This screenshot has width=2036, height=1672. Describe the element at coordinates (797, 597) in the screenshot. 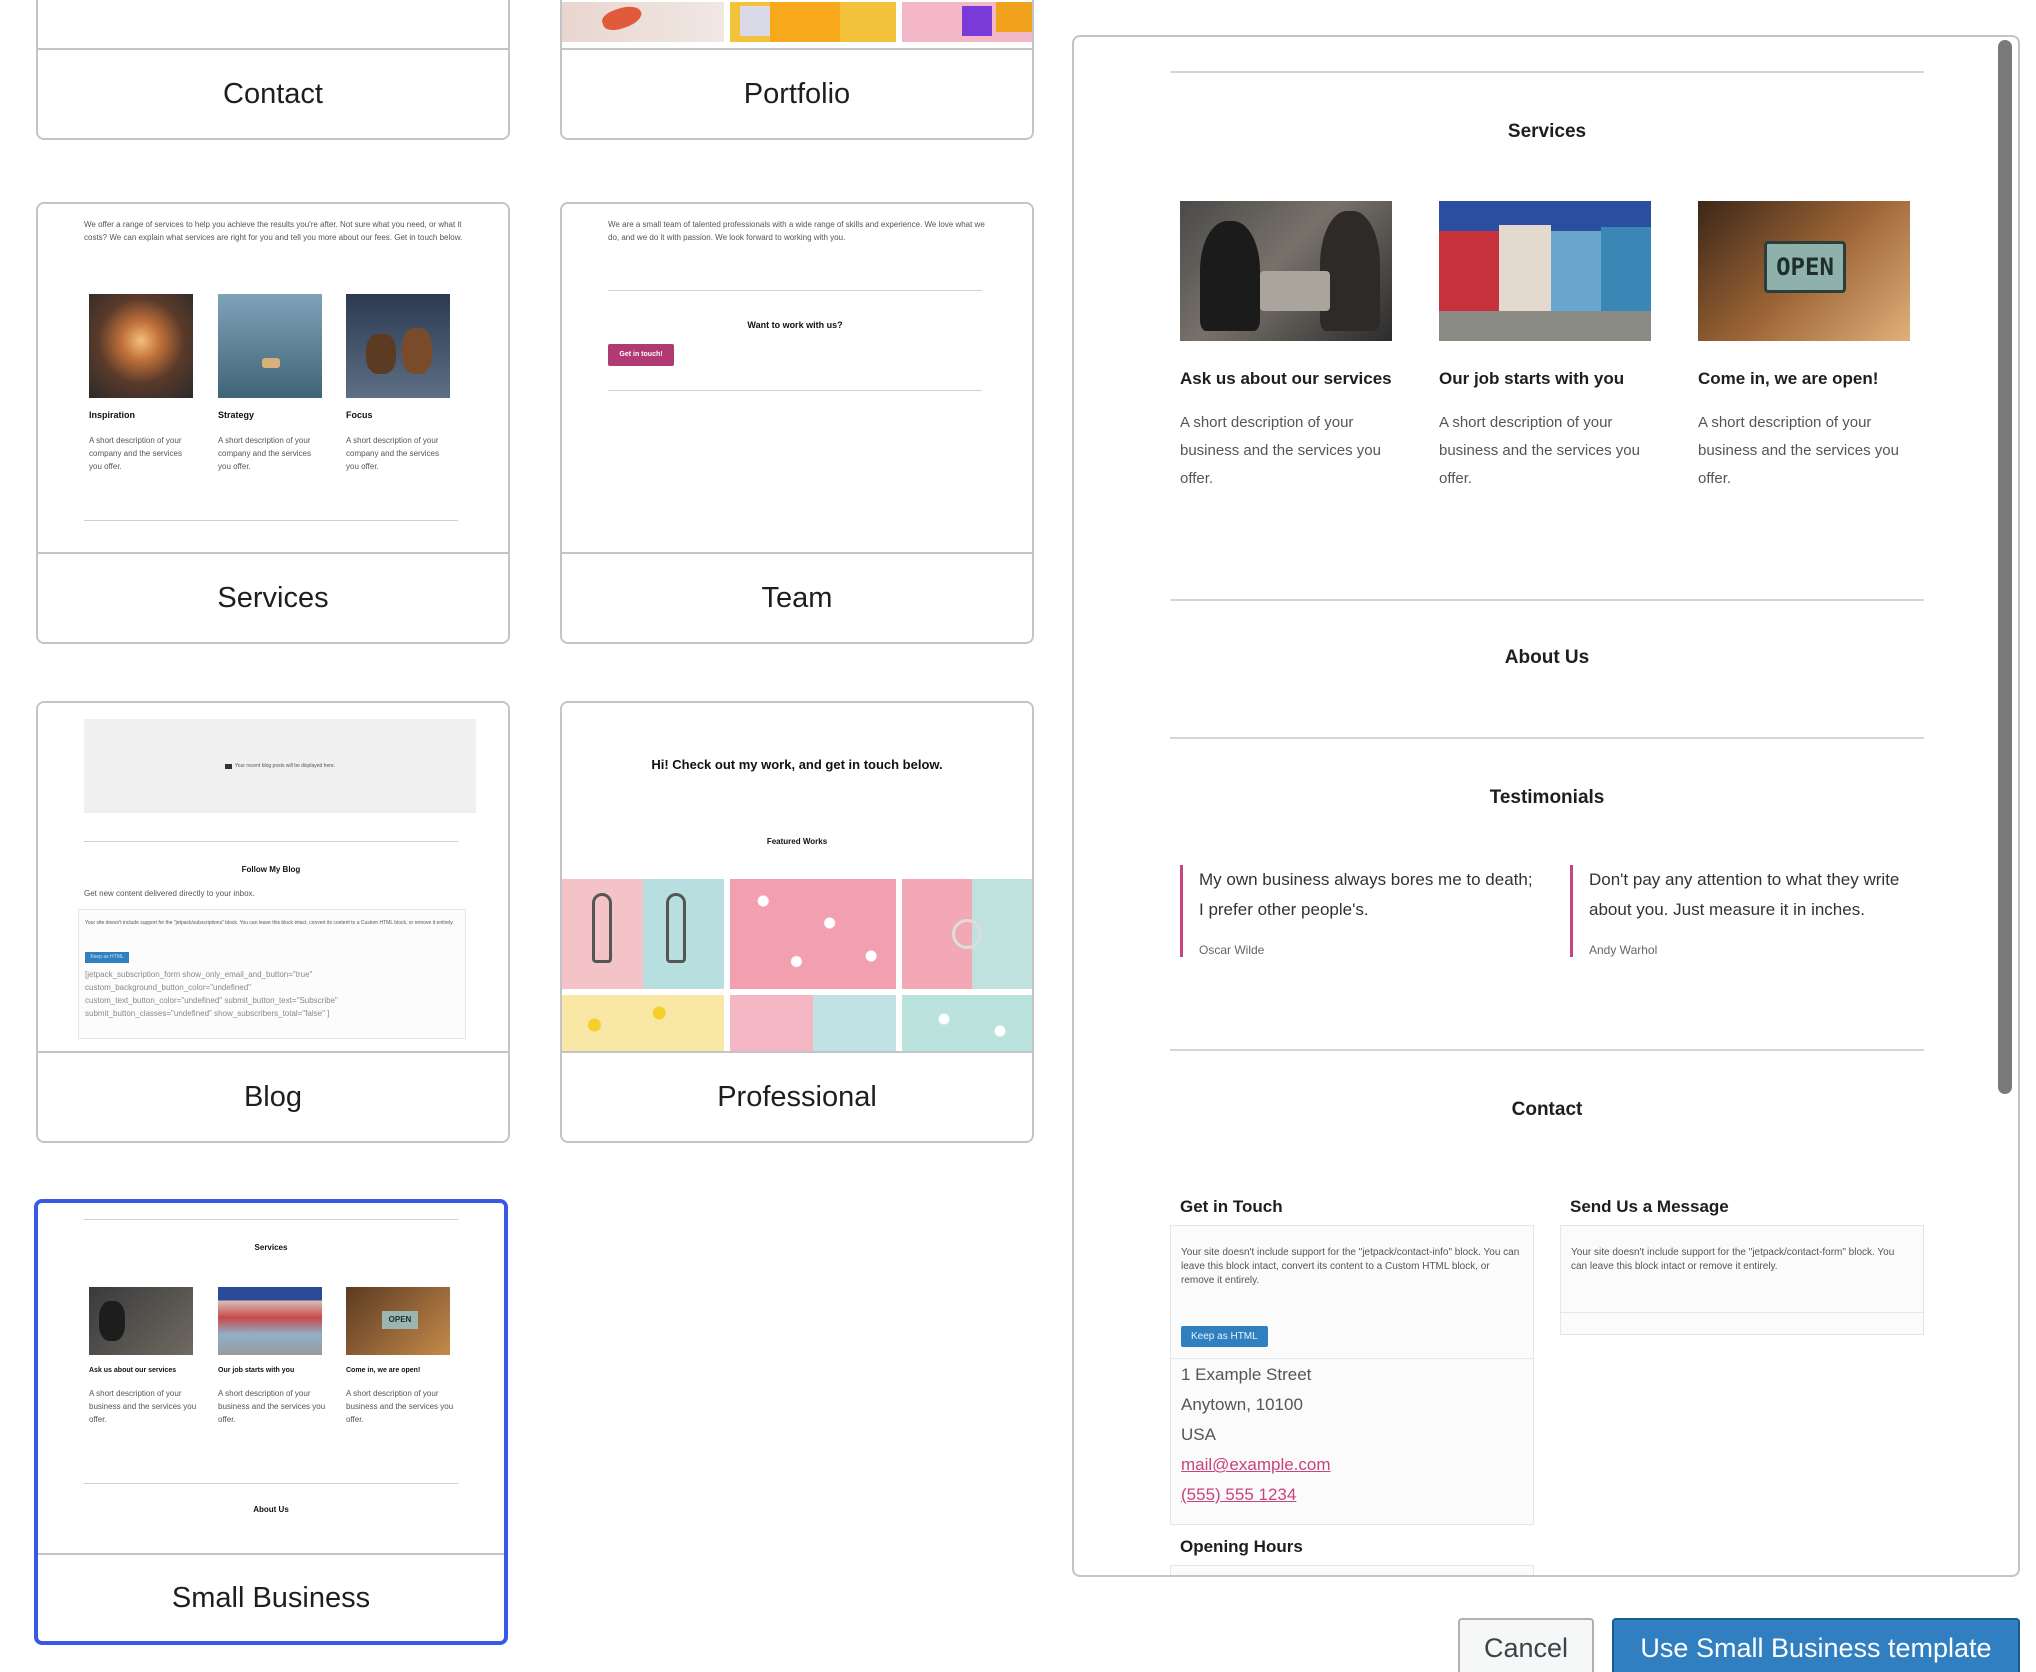

I see `template-card-label: Team` at that location.